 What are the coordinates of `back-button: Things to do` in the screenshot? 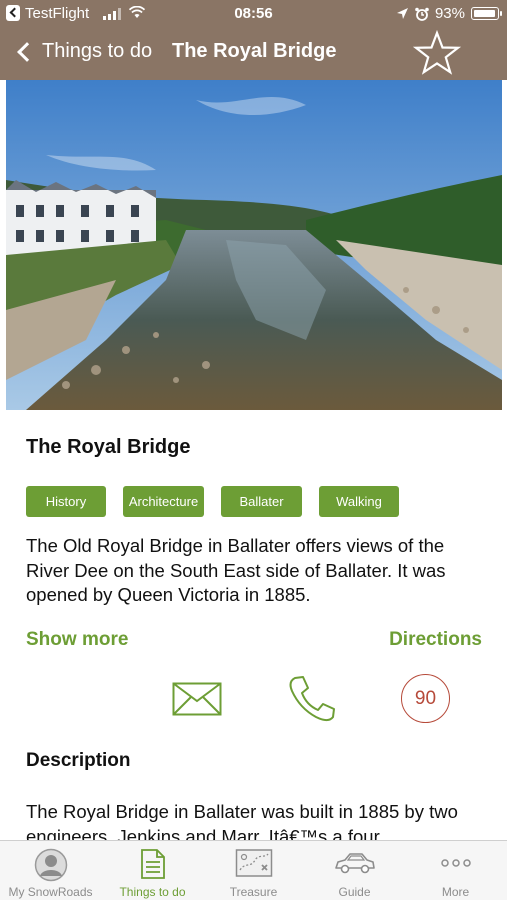 It's located at (83, 51).